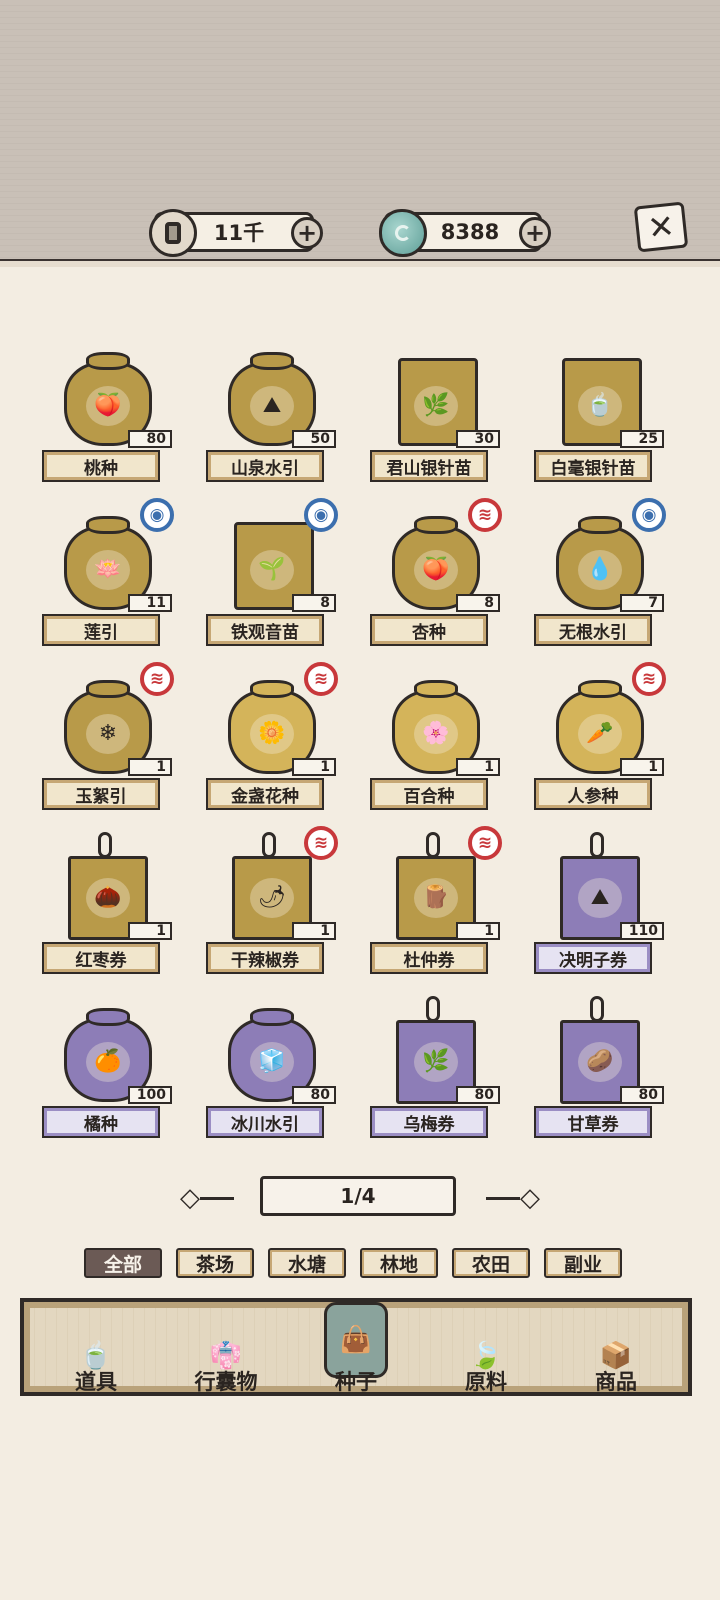 This screenshot has height=1600, width=720. I want to click on tab-label: 道具, so click(96, 1382).